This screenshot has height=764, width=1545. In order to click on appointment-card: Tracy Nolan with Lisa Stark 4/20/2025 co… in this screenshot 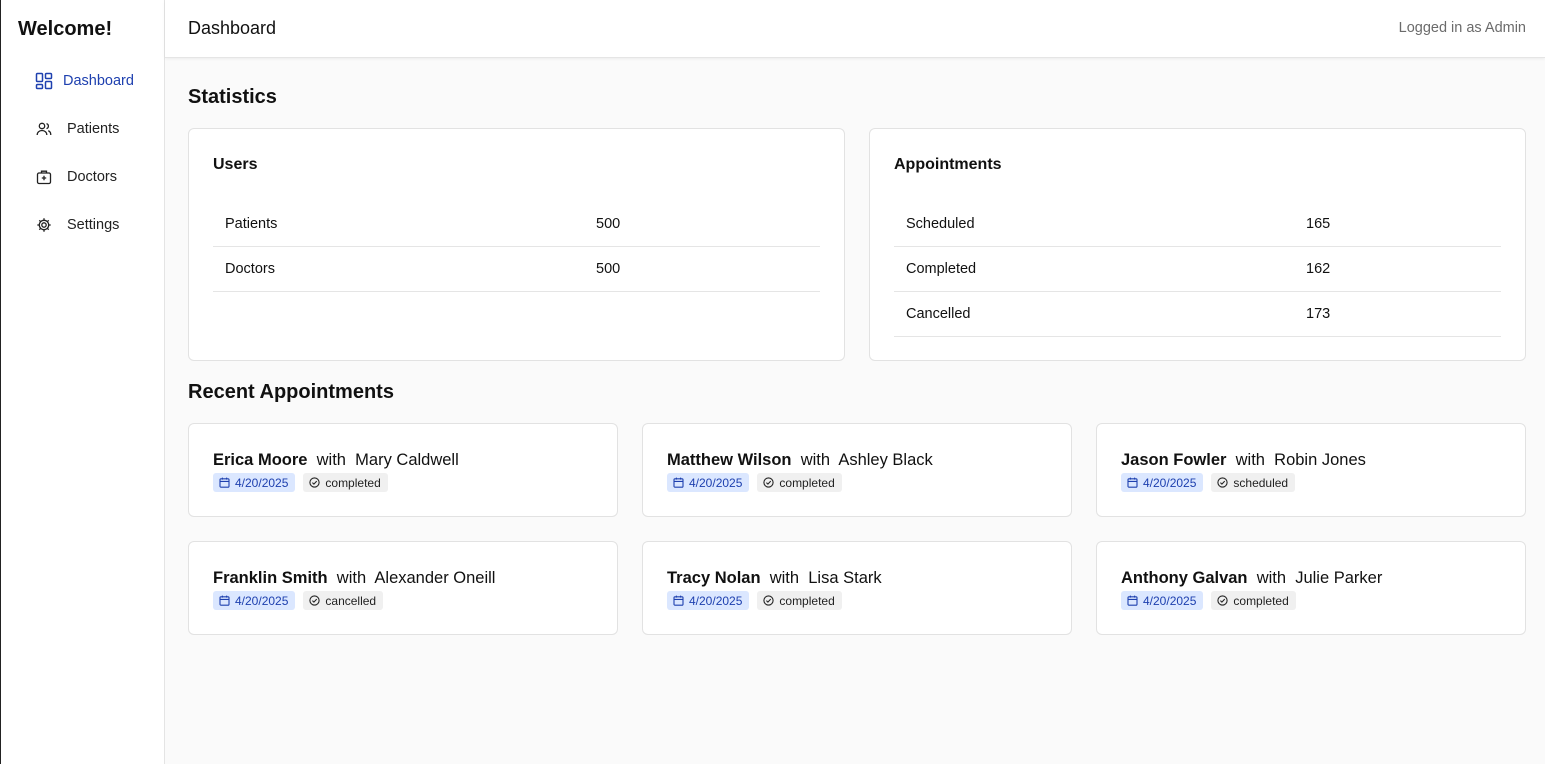, I will do `click(857, 588)`.